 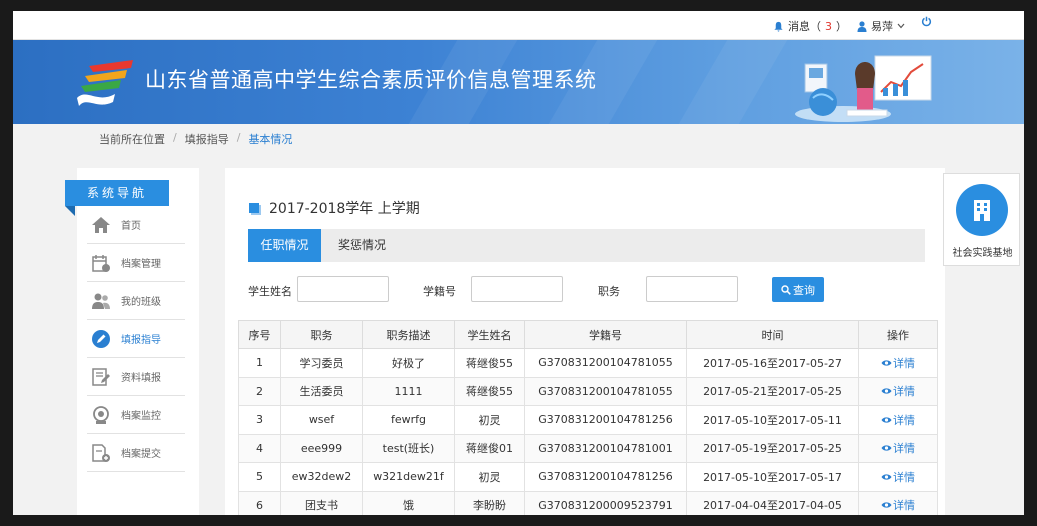 I want to click on table-cell: test(班长), so click(x=408, y=448).